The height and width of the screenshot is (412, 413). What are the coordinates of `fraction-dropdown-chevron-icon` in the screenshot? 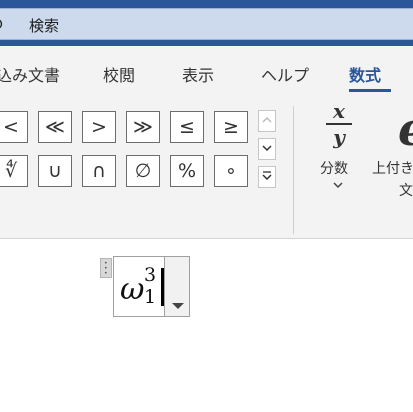 It's located at (338, 186).